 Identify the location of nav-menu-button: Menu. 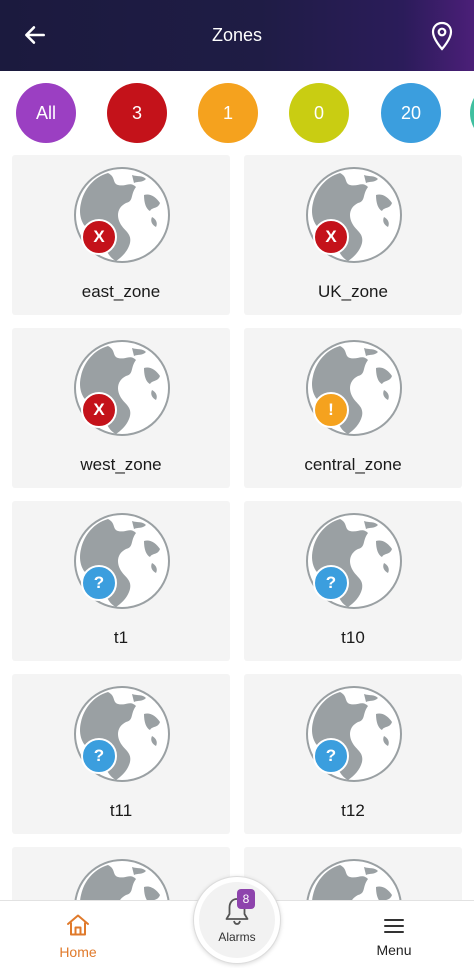
(394, 937).